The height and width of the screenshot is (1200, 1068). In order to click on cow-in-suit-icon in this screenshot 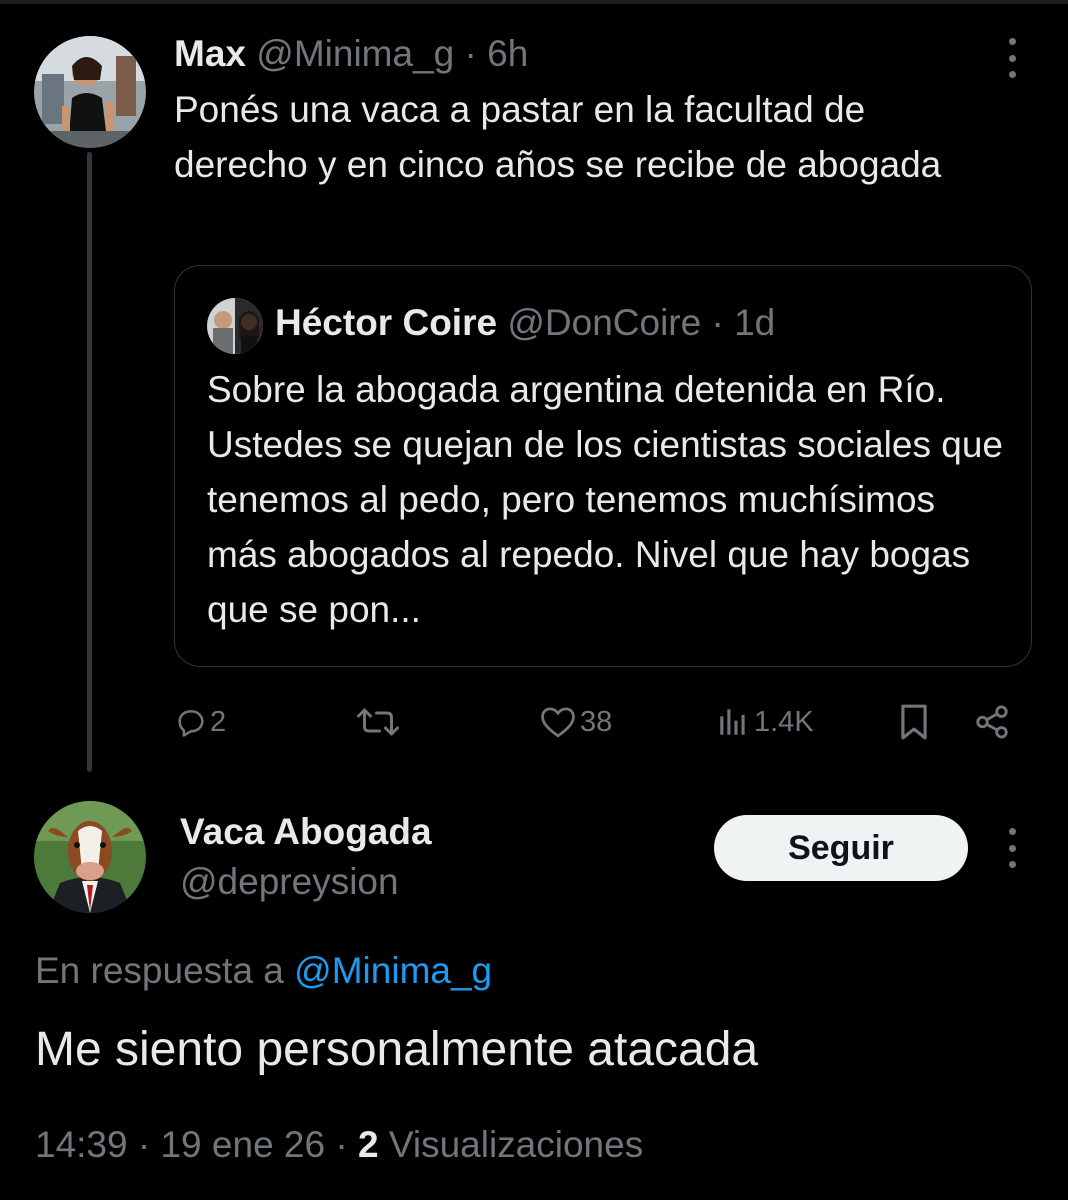, I will do `click(90, 857)`.